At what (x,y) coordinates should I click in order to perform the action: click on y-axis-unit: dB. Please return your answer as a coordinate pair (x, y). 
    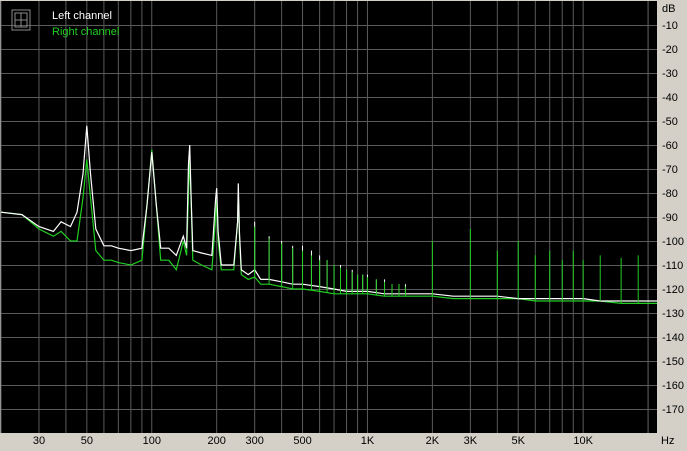
    Looking at the image, I should click on (668, 9).